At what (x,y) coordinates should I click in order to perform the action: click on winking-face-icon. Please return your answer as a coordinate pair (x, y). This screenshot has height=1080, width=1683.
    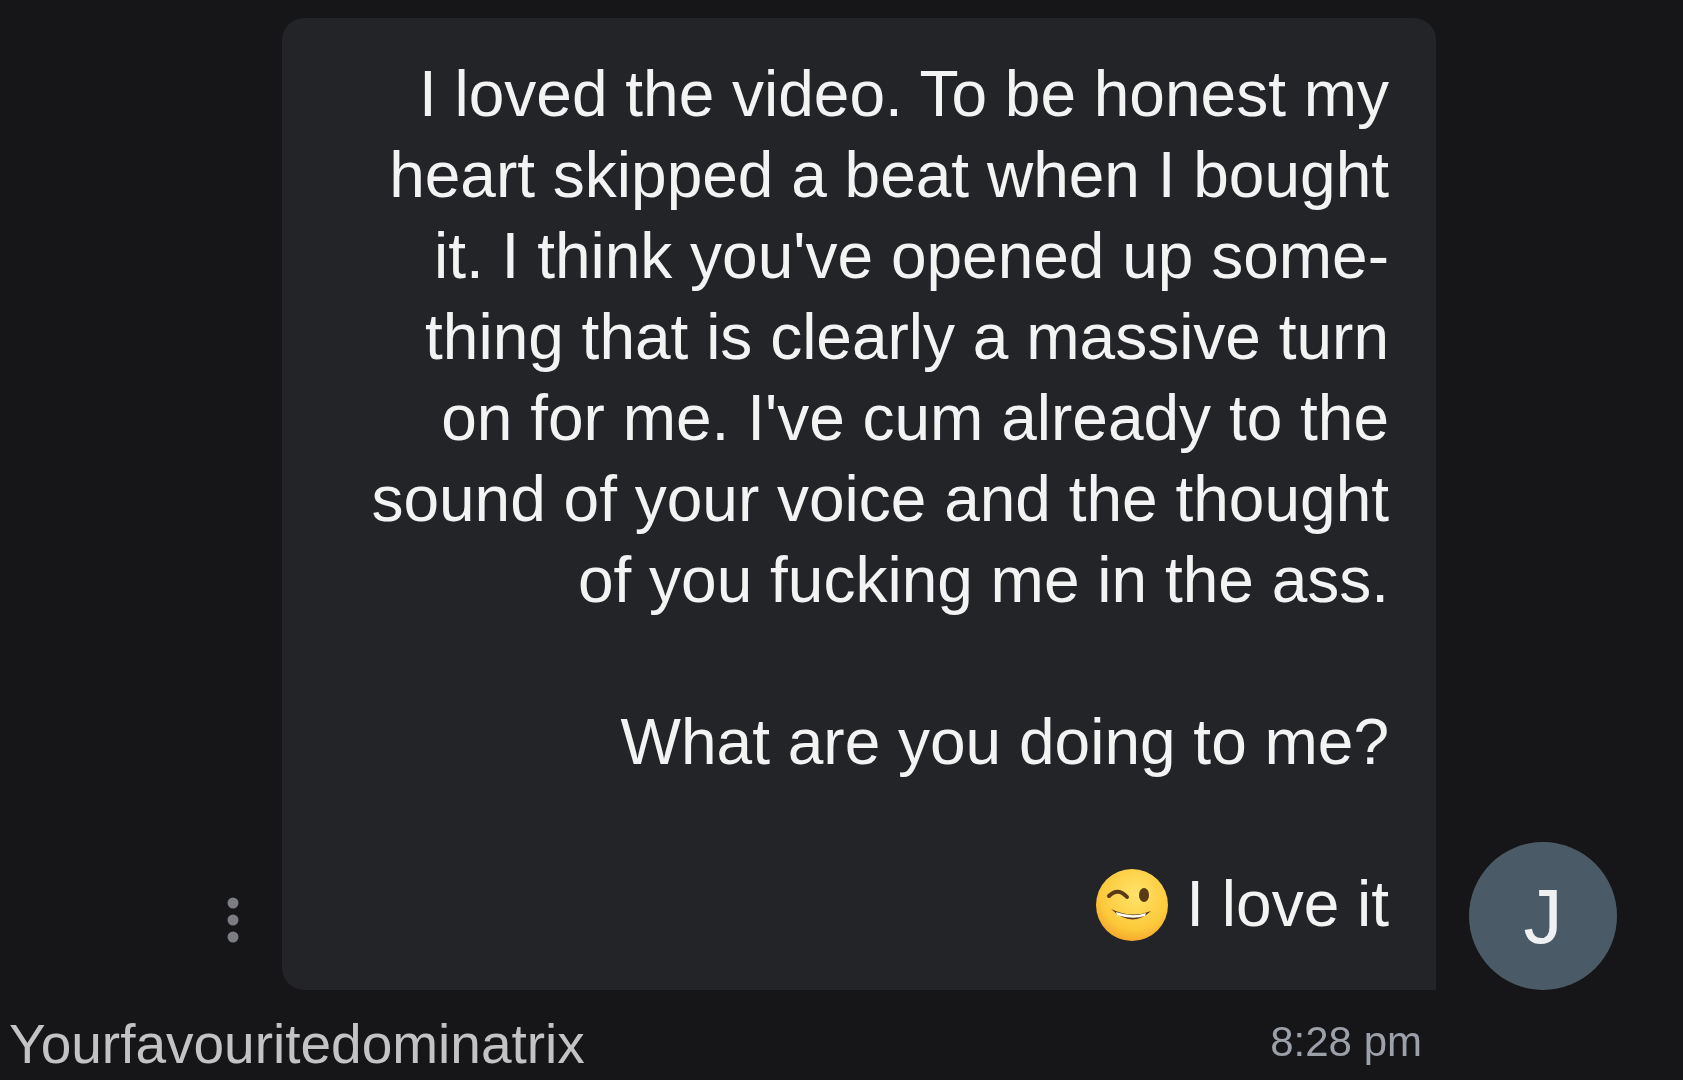
    Looking at the image, I should click on (1132, 904).